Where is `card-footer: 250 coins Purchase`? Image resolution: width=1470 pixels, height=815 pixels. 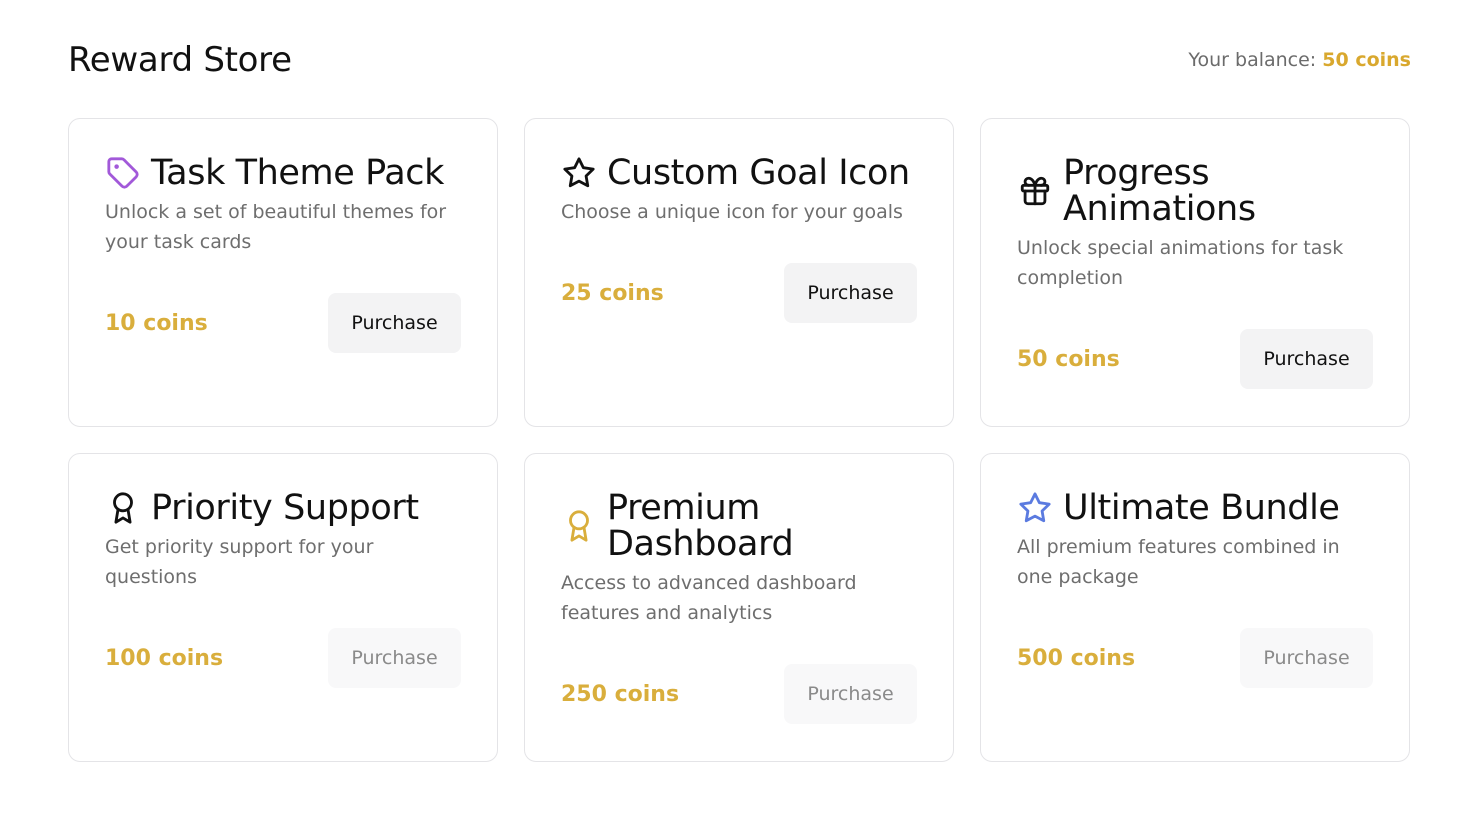
card-footer: 250 coins Purchase is located at coordinates (739, 694).